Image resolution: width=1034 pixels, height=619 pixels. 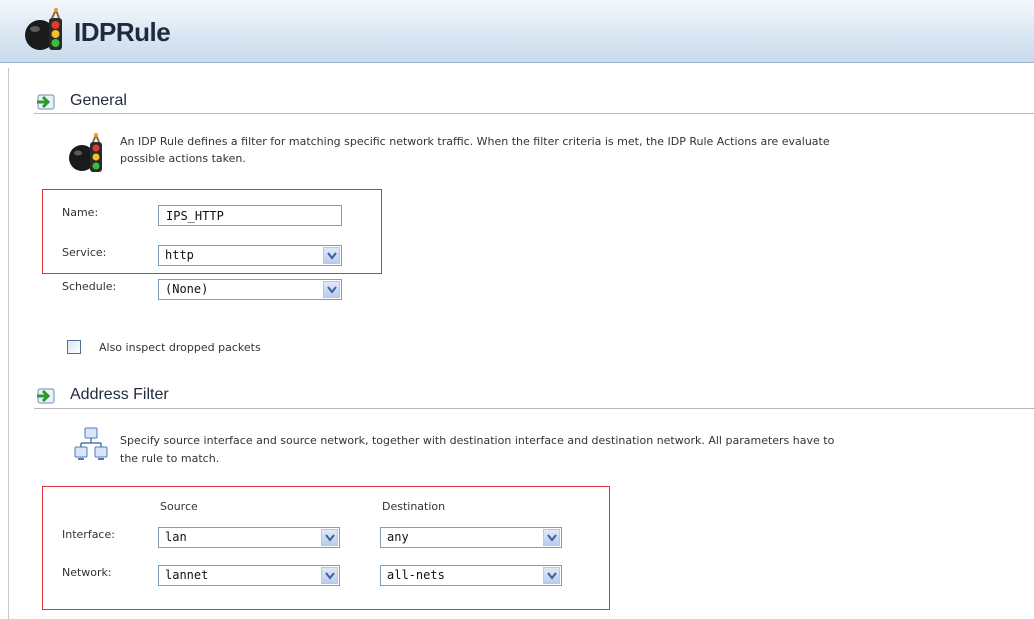 I want to click on general-description-line2: possible actions taken., so click(x=183, y=158).